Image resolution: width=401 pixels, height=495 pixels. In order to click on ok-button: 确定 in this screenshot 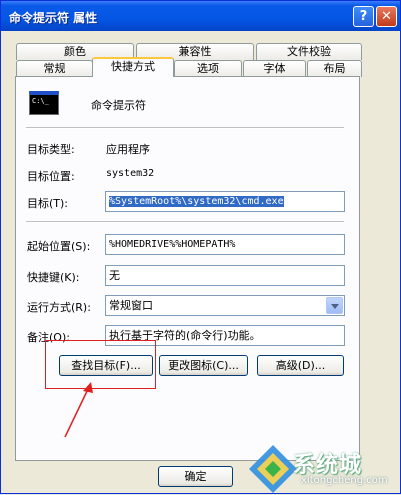, I will do `click(195, 476)`.